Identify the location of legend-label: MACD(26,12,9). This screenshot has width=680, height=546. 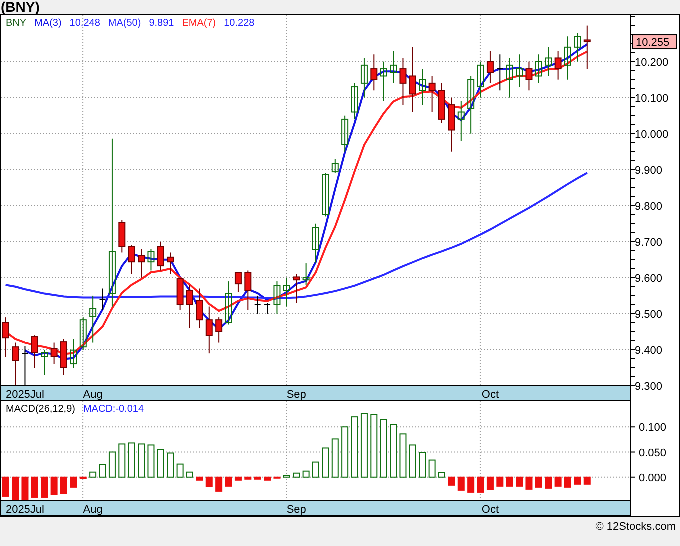
(41, 409).